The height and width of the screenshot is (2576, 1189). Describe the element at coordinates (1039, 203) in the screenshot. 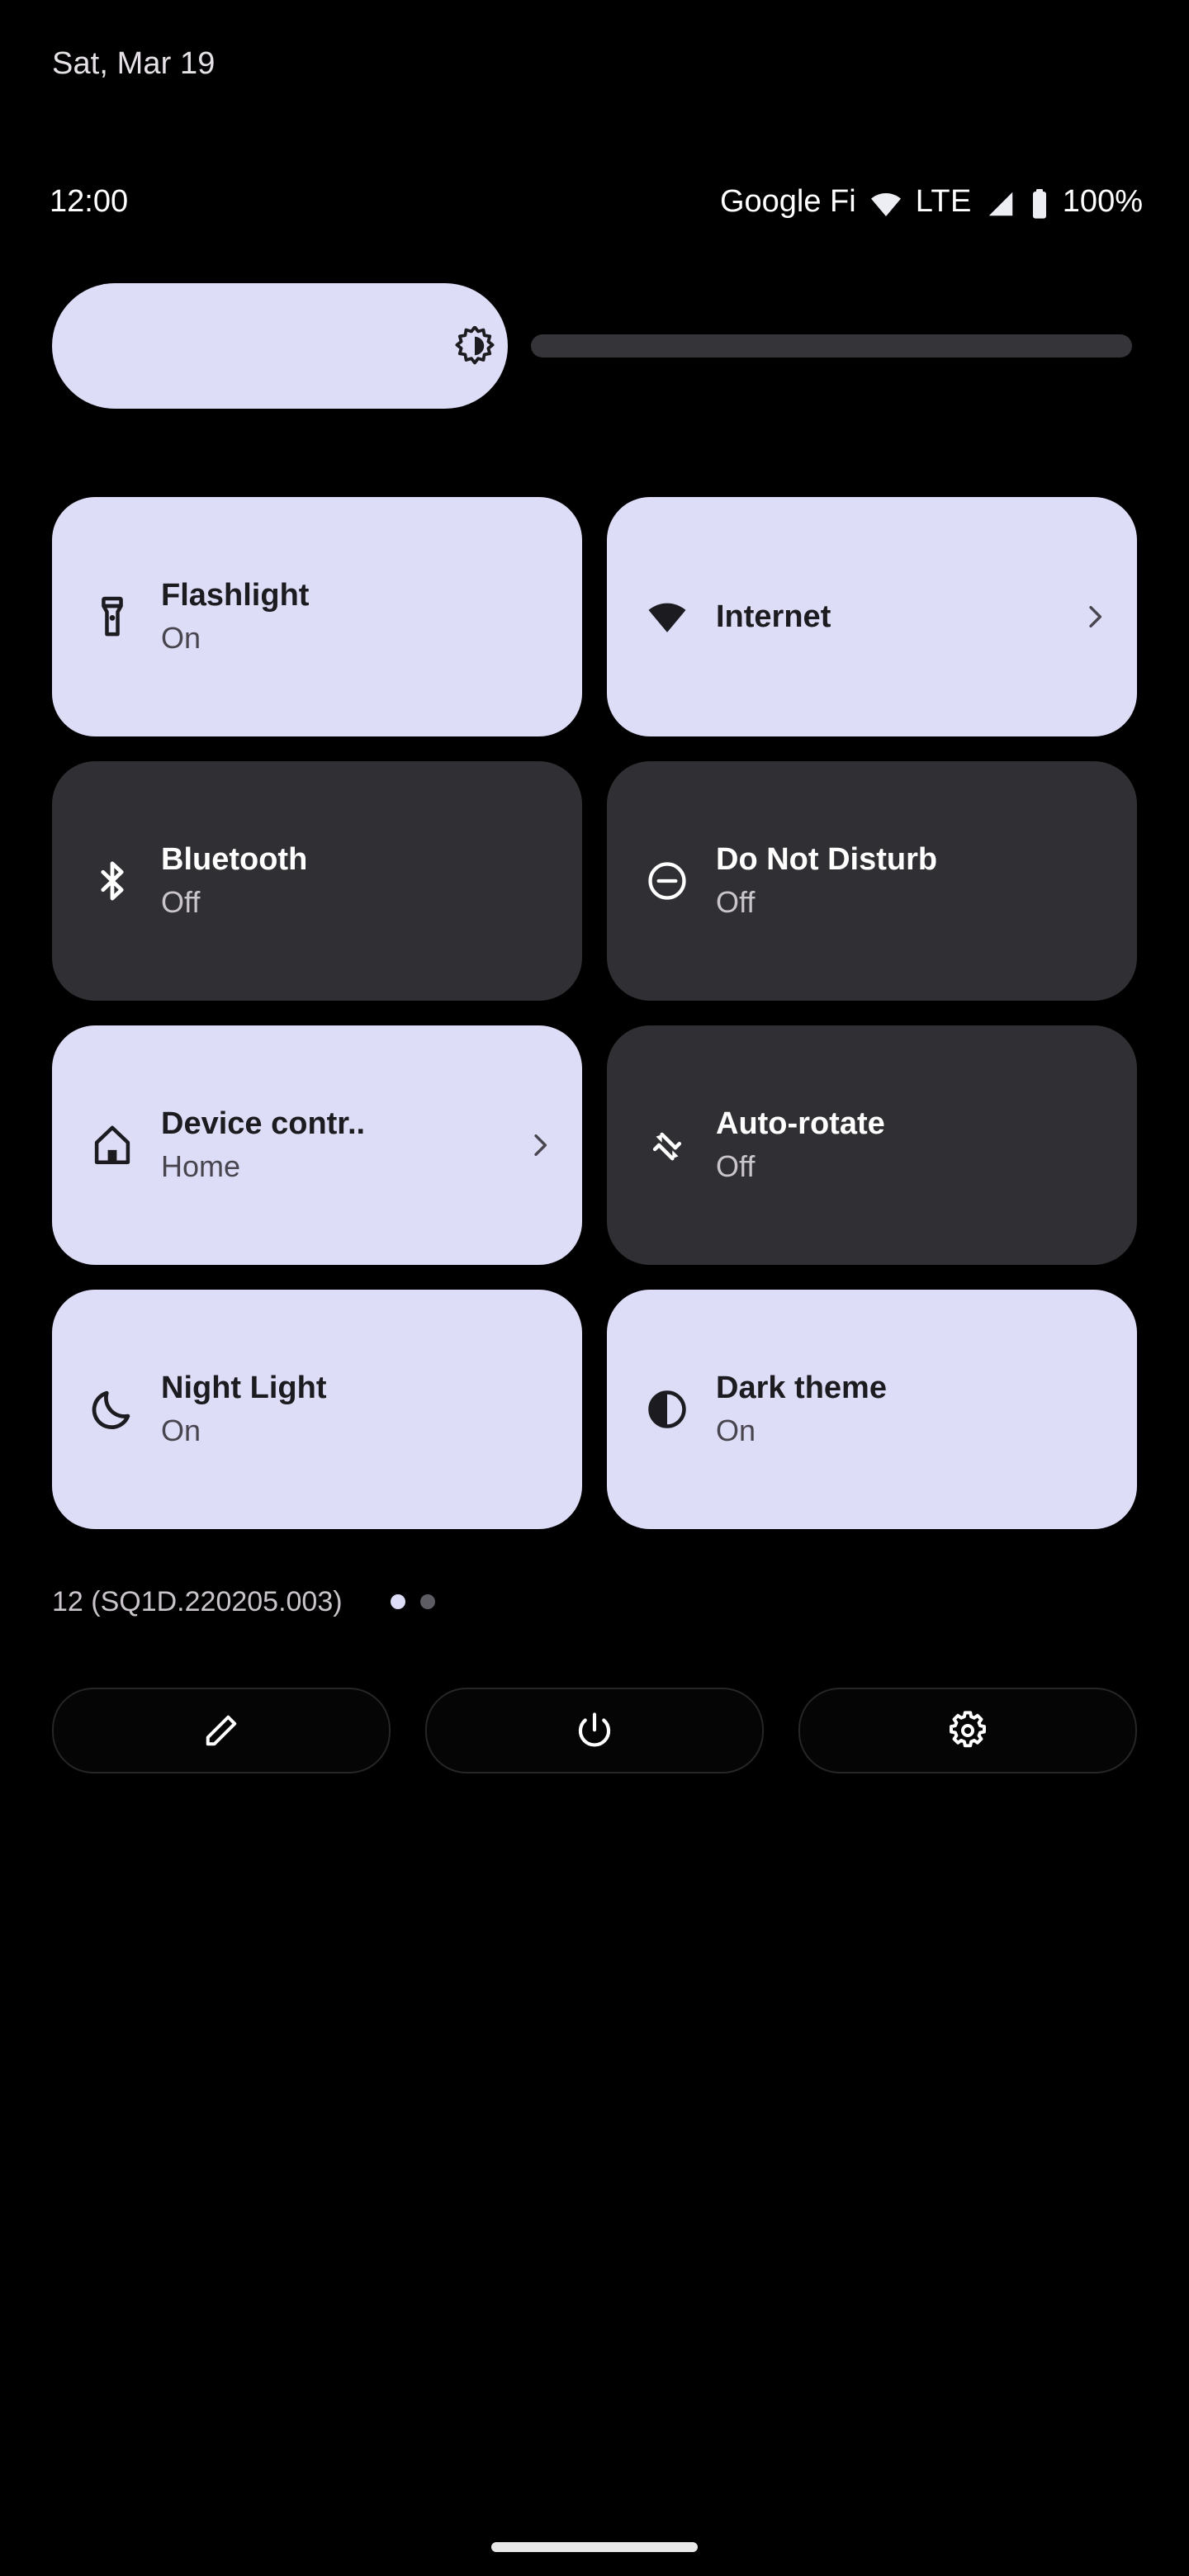

I see `battery-full-icon` at that location.